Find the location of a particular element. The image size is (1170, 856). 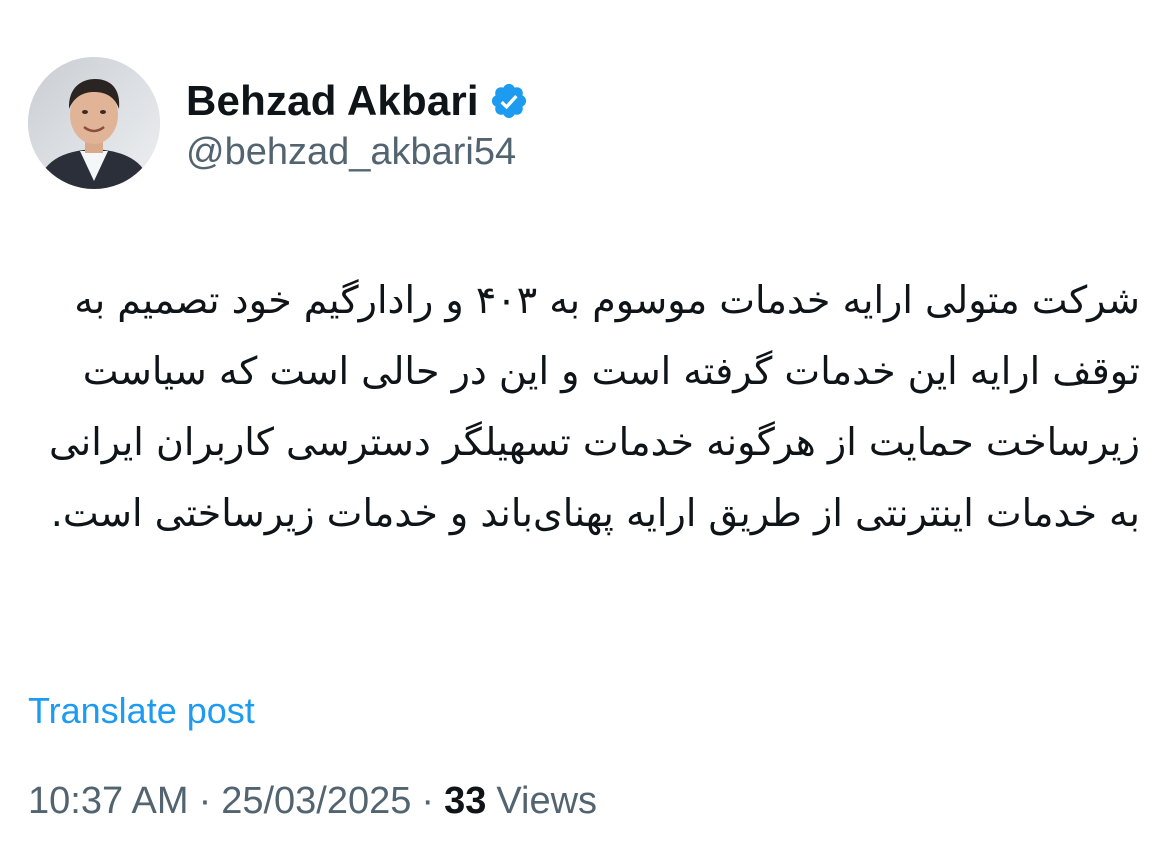

display-name-row: Behzad Akbari is located at coordinates (357, 101).